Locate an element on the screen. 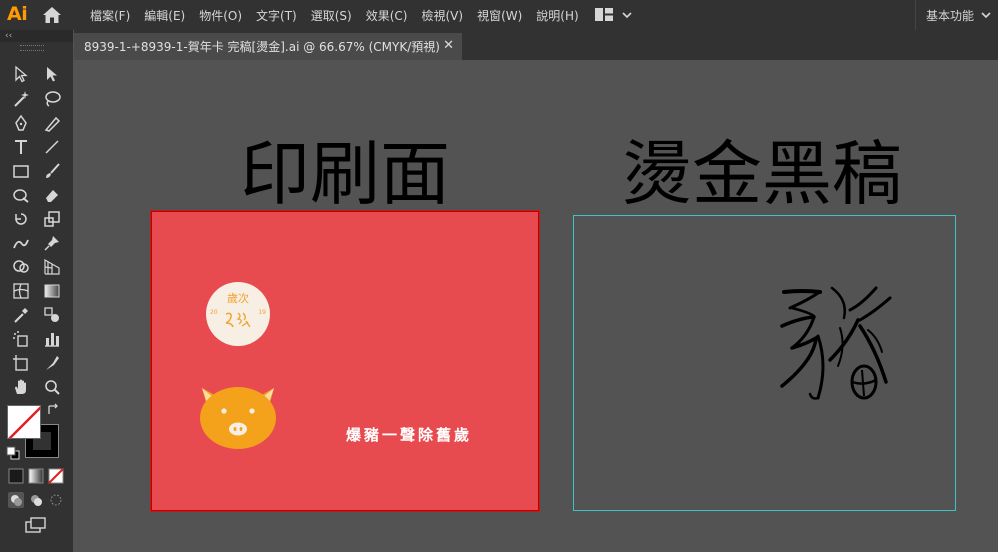 This screenshot has height=552, width=998. pen-icon is located at coordinates (21, 122).